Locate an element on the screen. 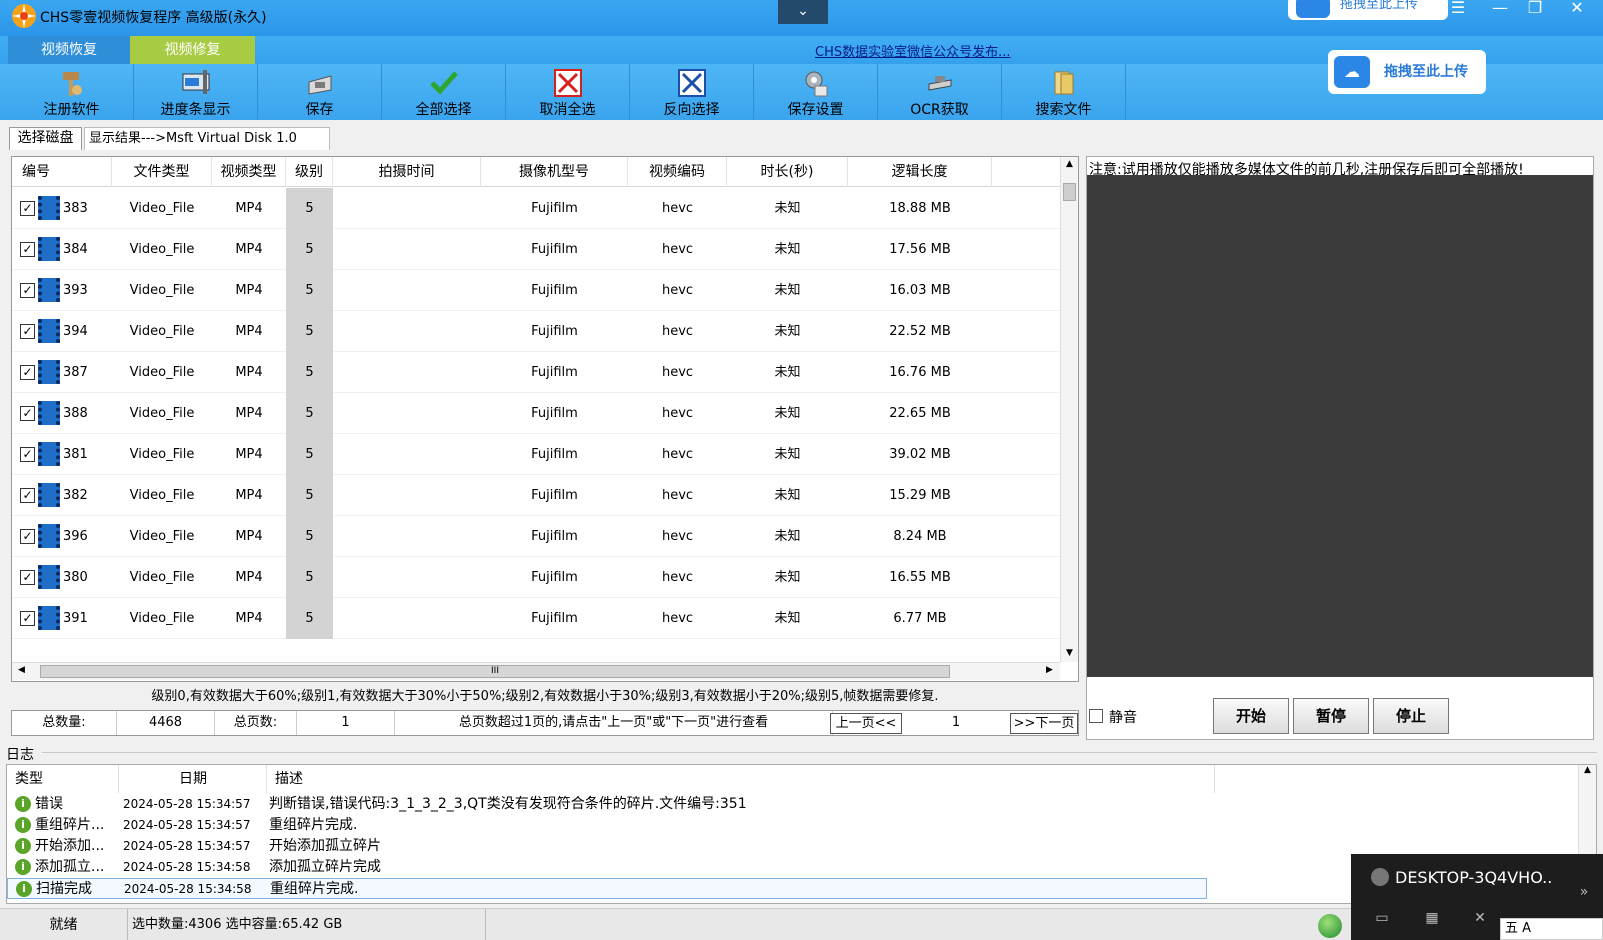  restore-button: ❐ is located at coordinates (1535, 10).